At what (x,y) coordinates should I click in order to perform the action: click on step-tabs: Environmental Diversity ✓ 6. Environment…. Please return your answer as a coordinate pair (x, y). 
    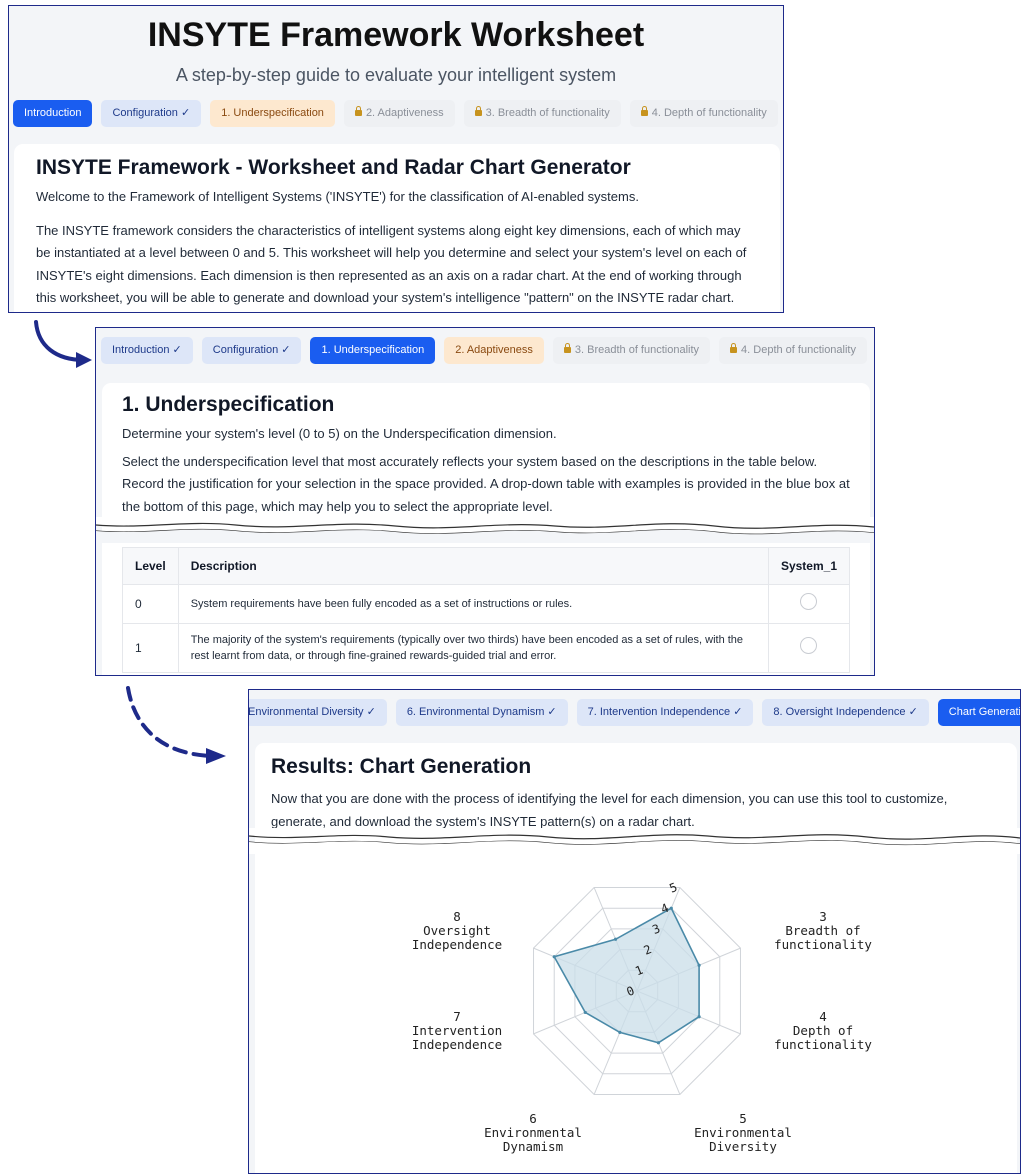
    Looking at the image, I should click on (634, 712).